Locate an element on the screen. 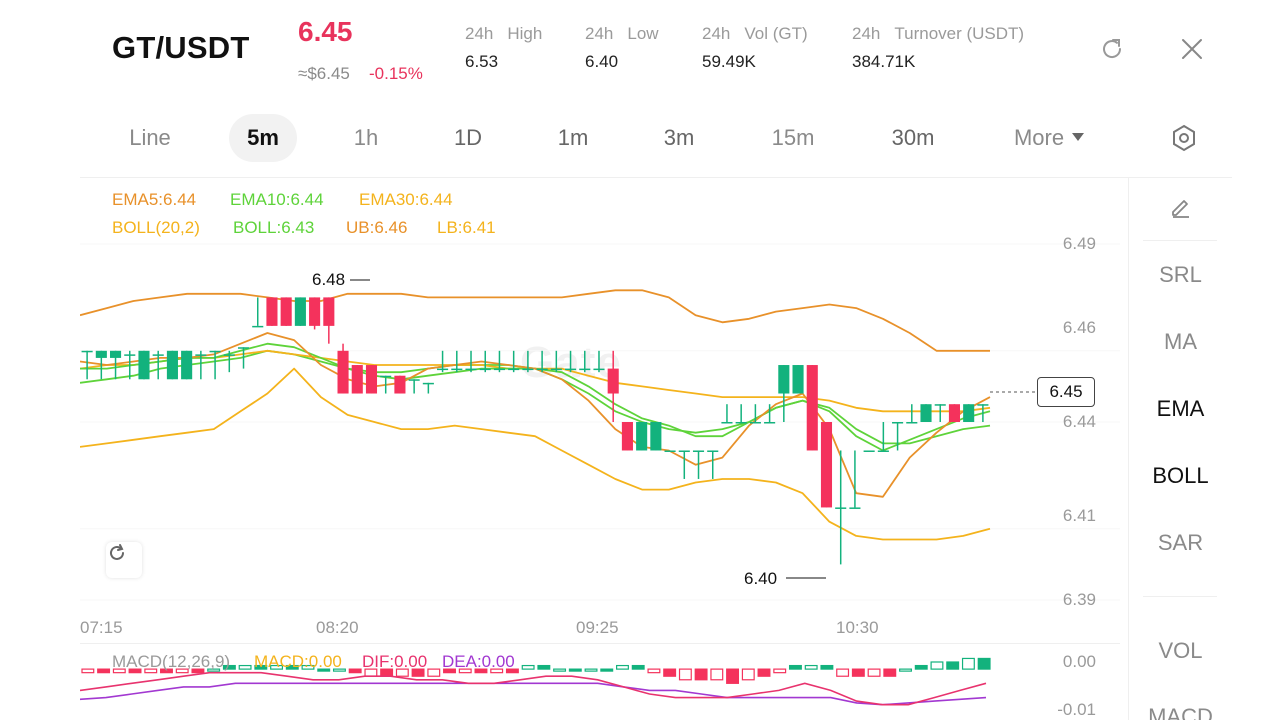 This screenshot has width=1280, height=720. ema5-label: EMA5:6.44 is located at coordinates (154, 200).